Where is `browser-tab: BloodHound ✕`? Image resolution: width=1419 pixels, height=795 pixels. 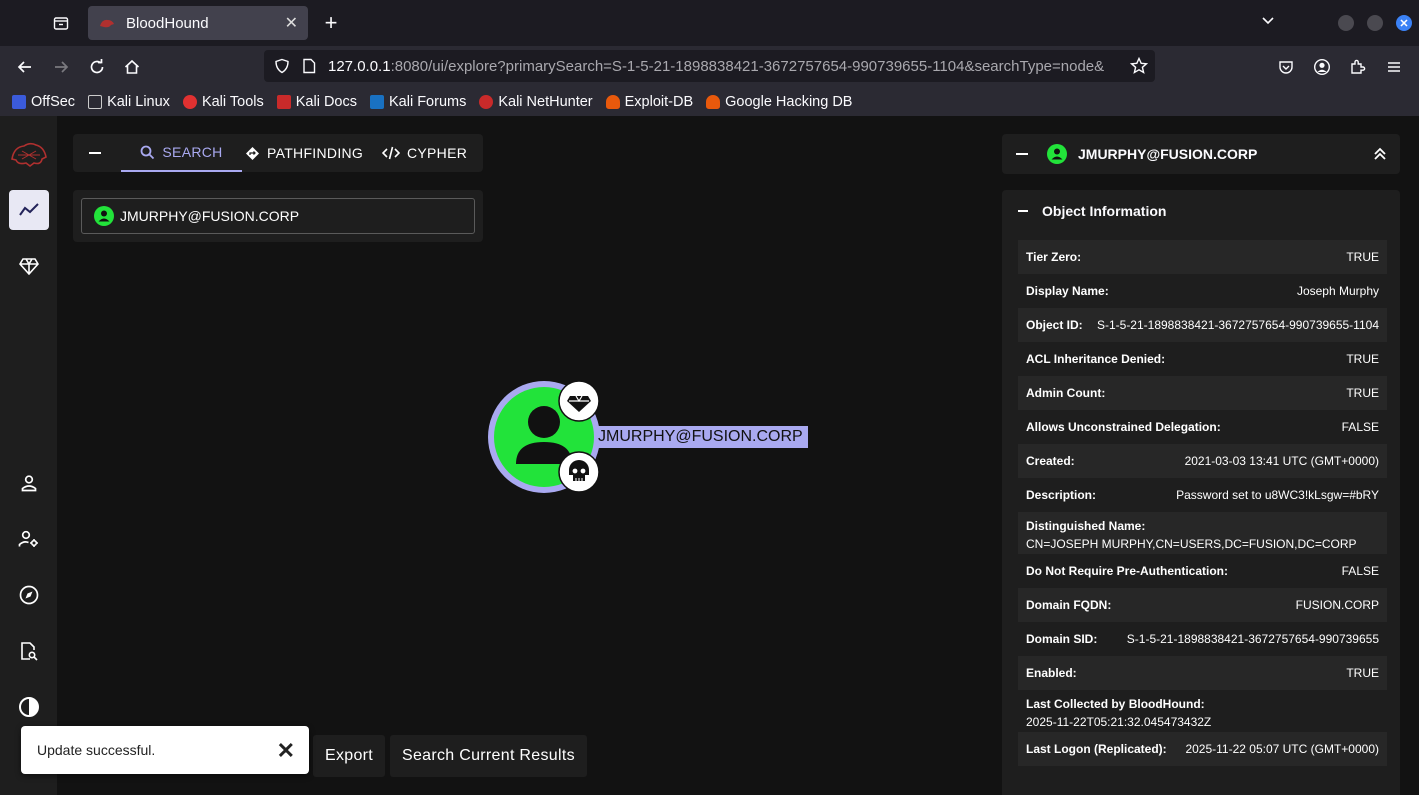
browser-tab: BloodHound ✕ is located at coordinates (198, 23).